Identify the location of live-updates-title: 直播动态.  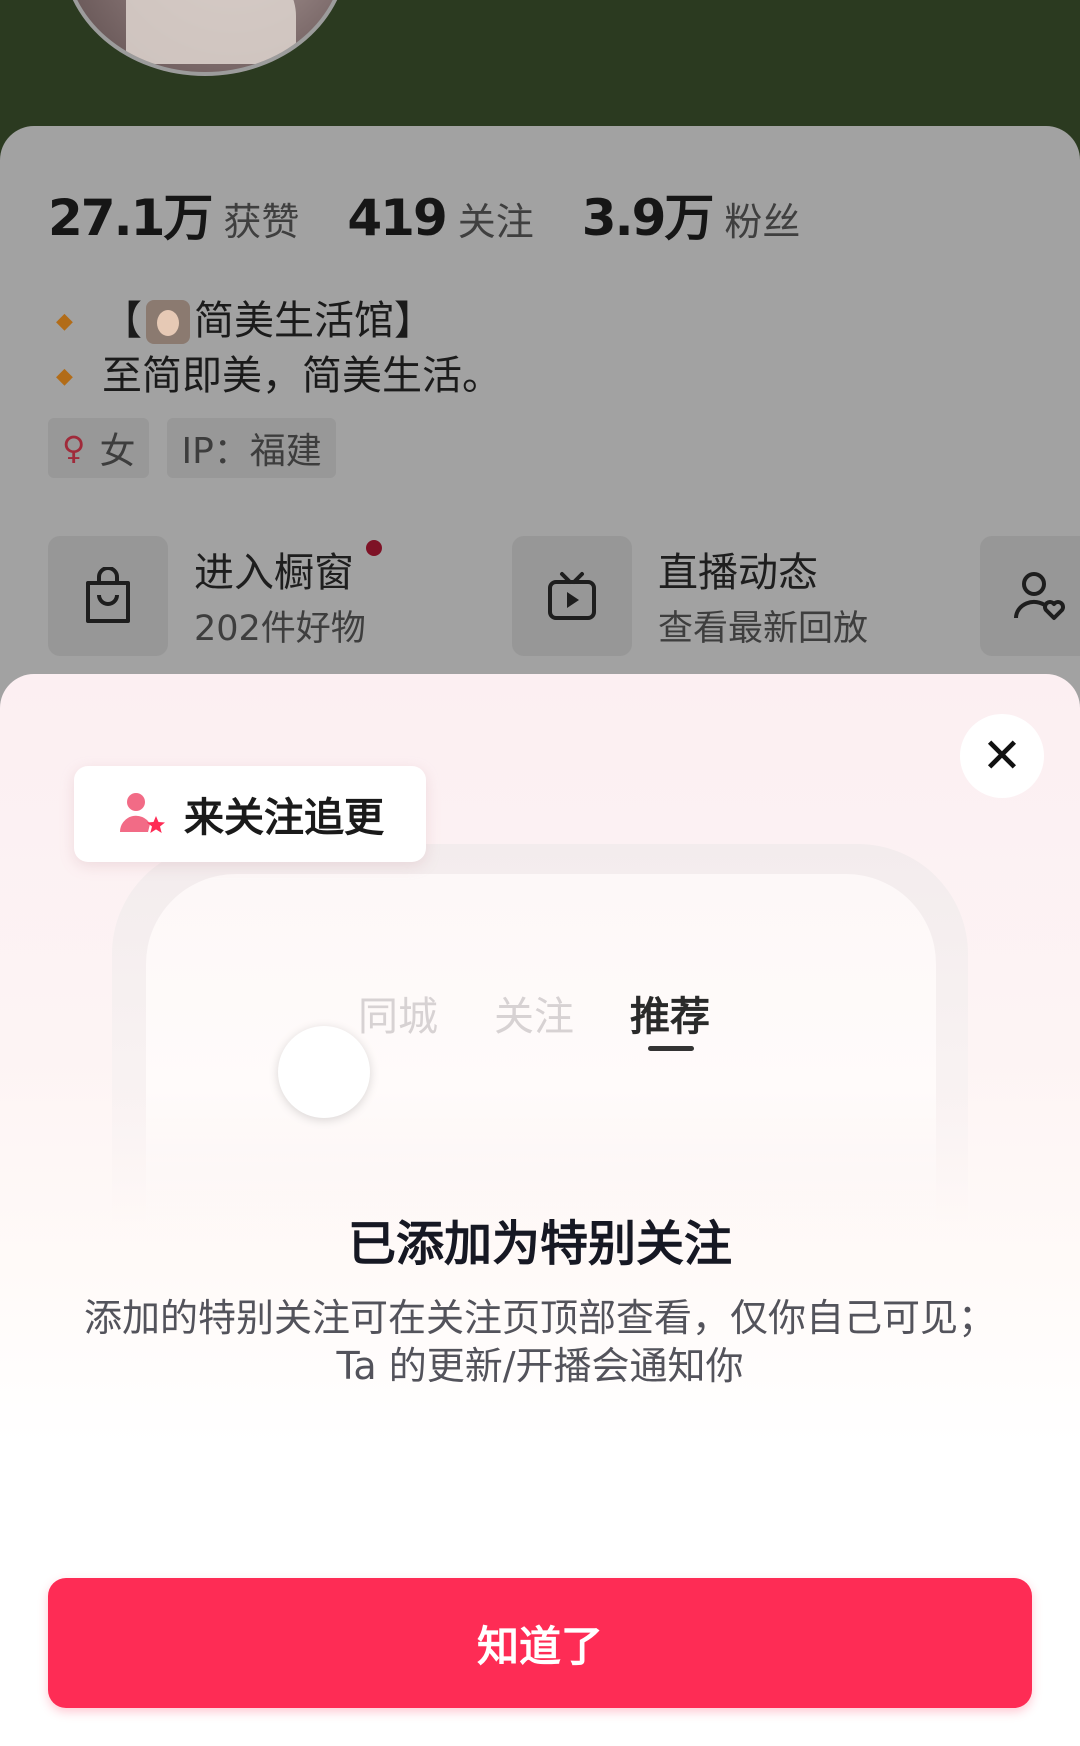
(738, 569).